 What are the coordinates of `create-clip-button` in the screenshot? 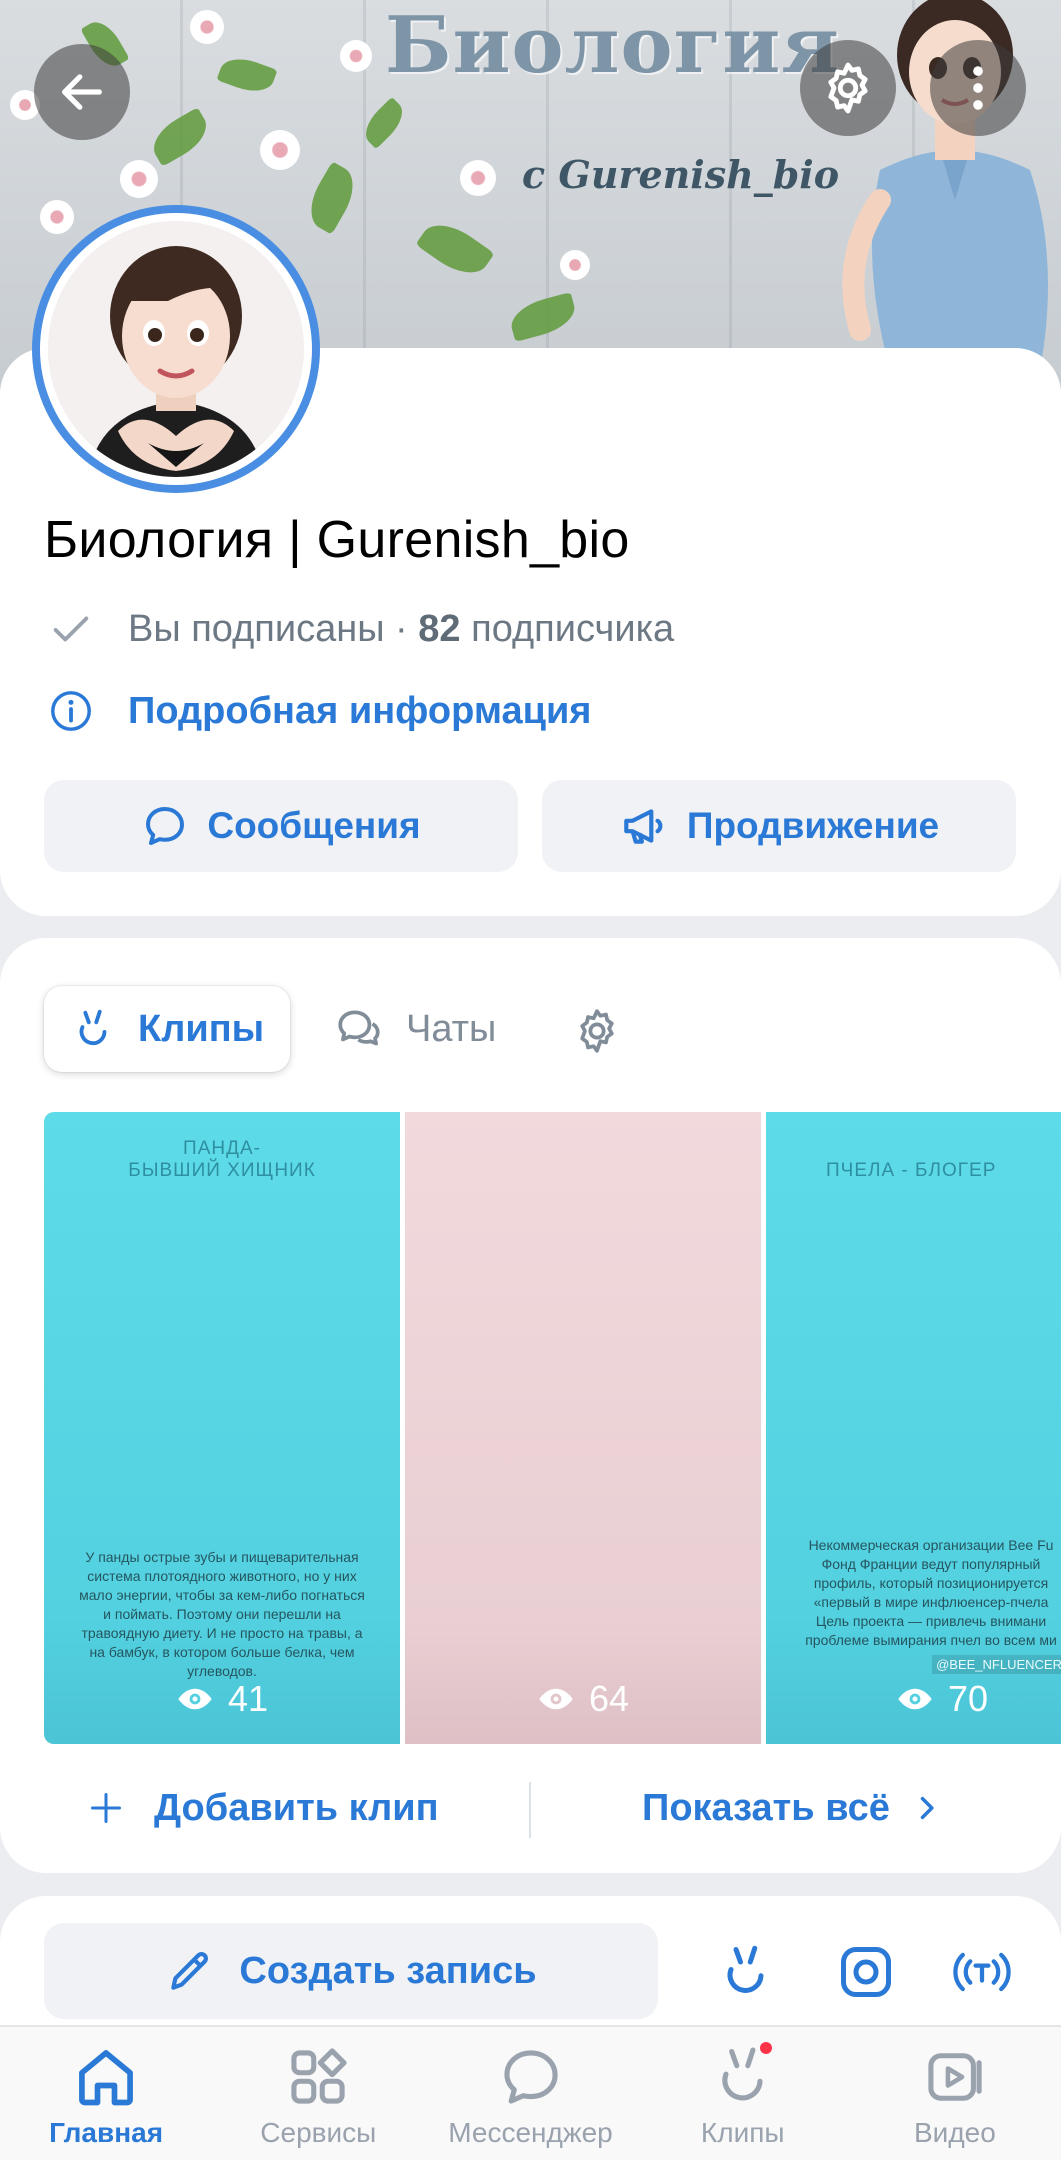 It's located at (746, 1972).